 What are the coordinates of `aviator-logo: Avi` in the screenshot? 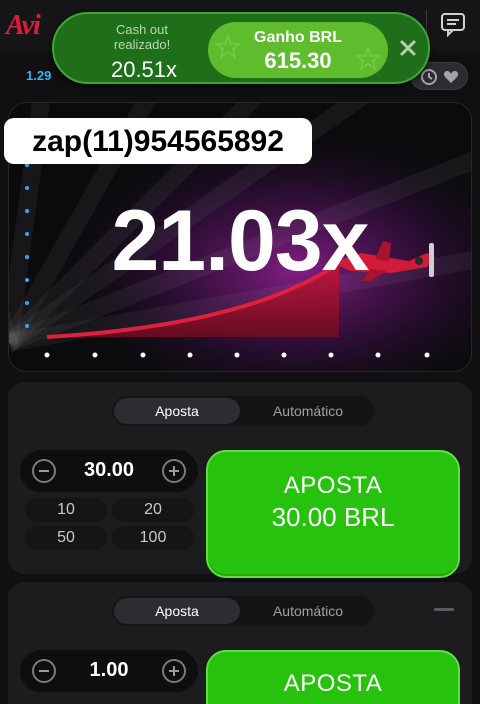 It's located at (23, 25).